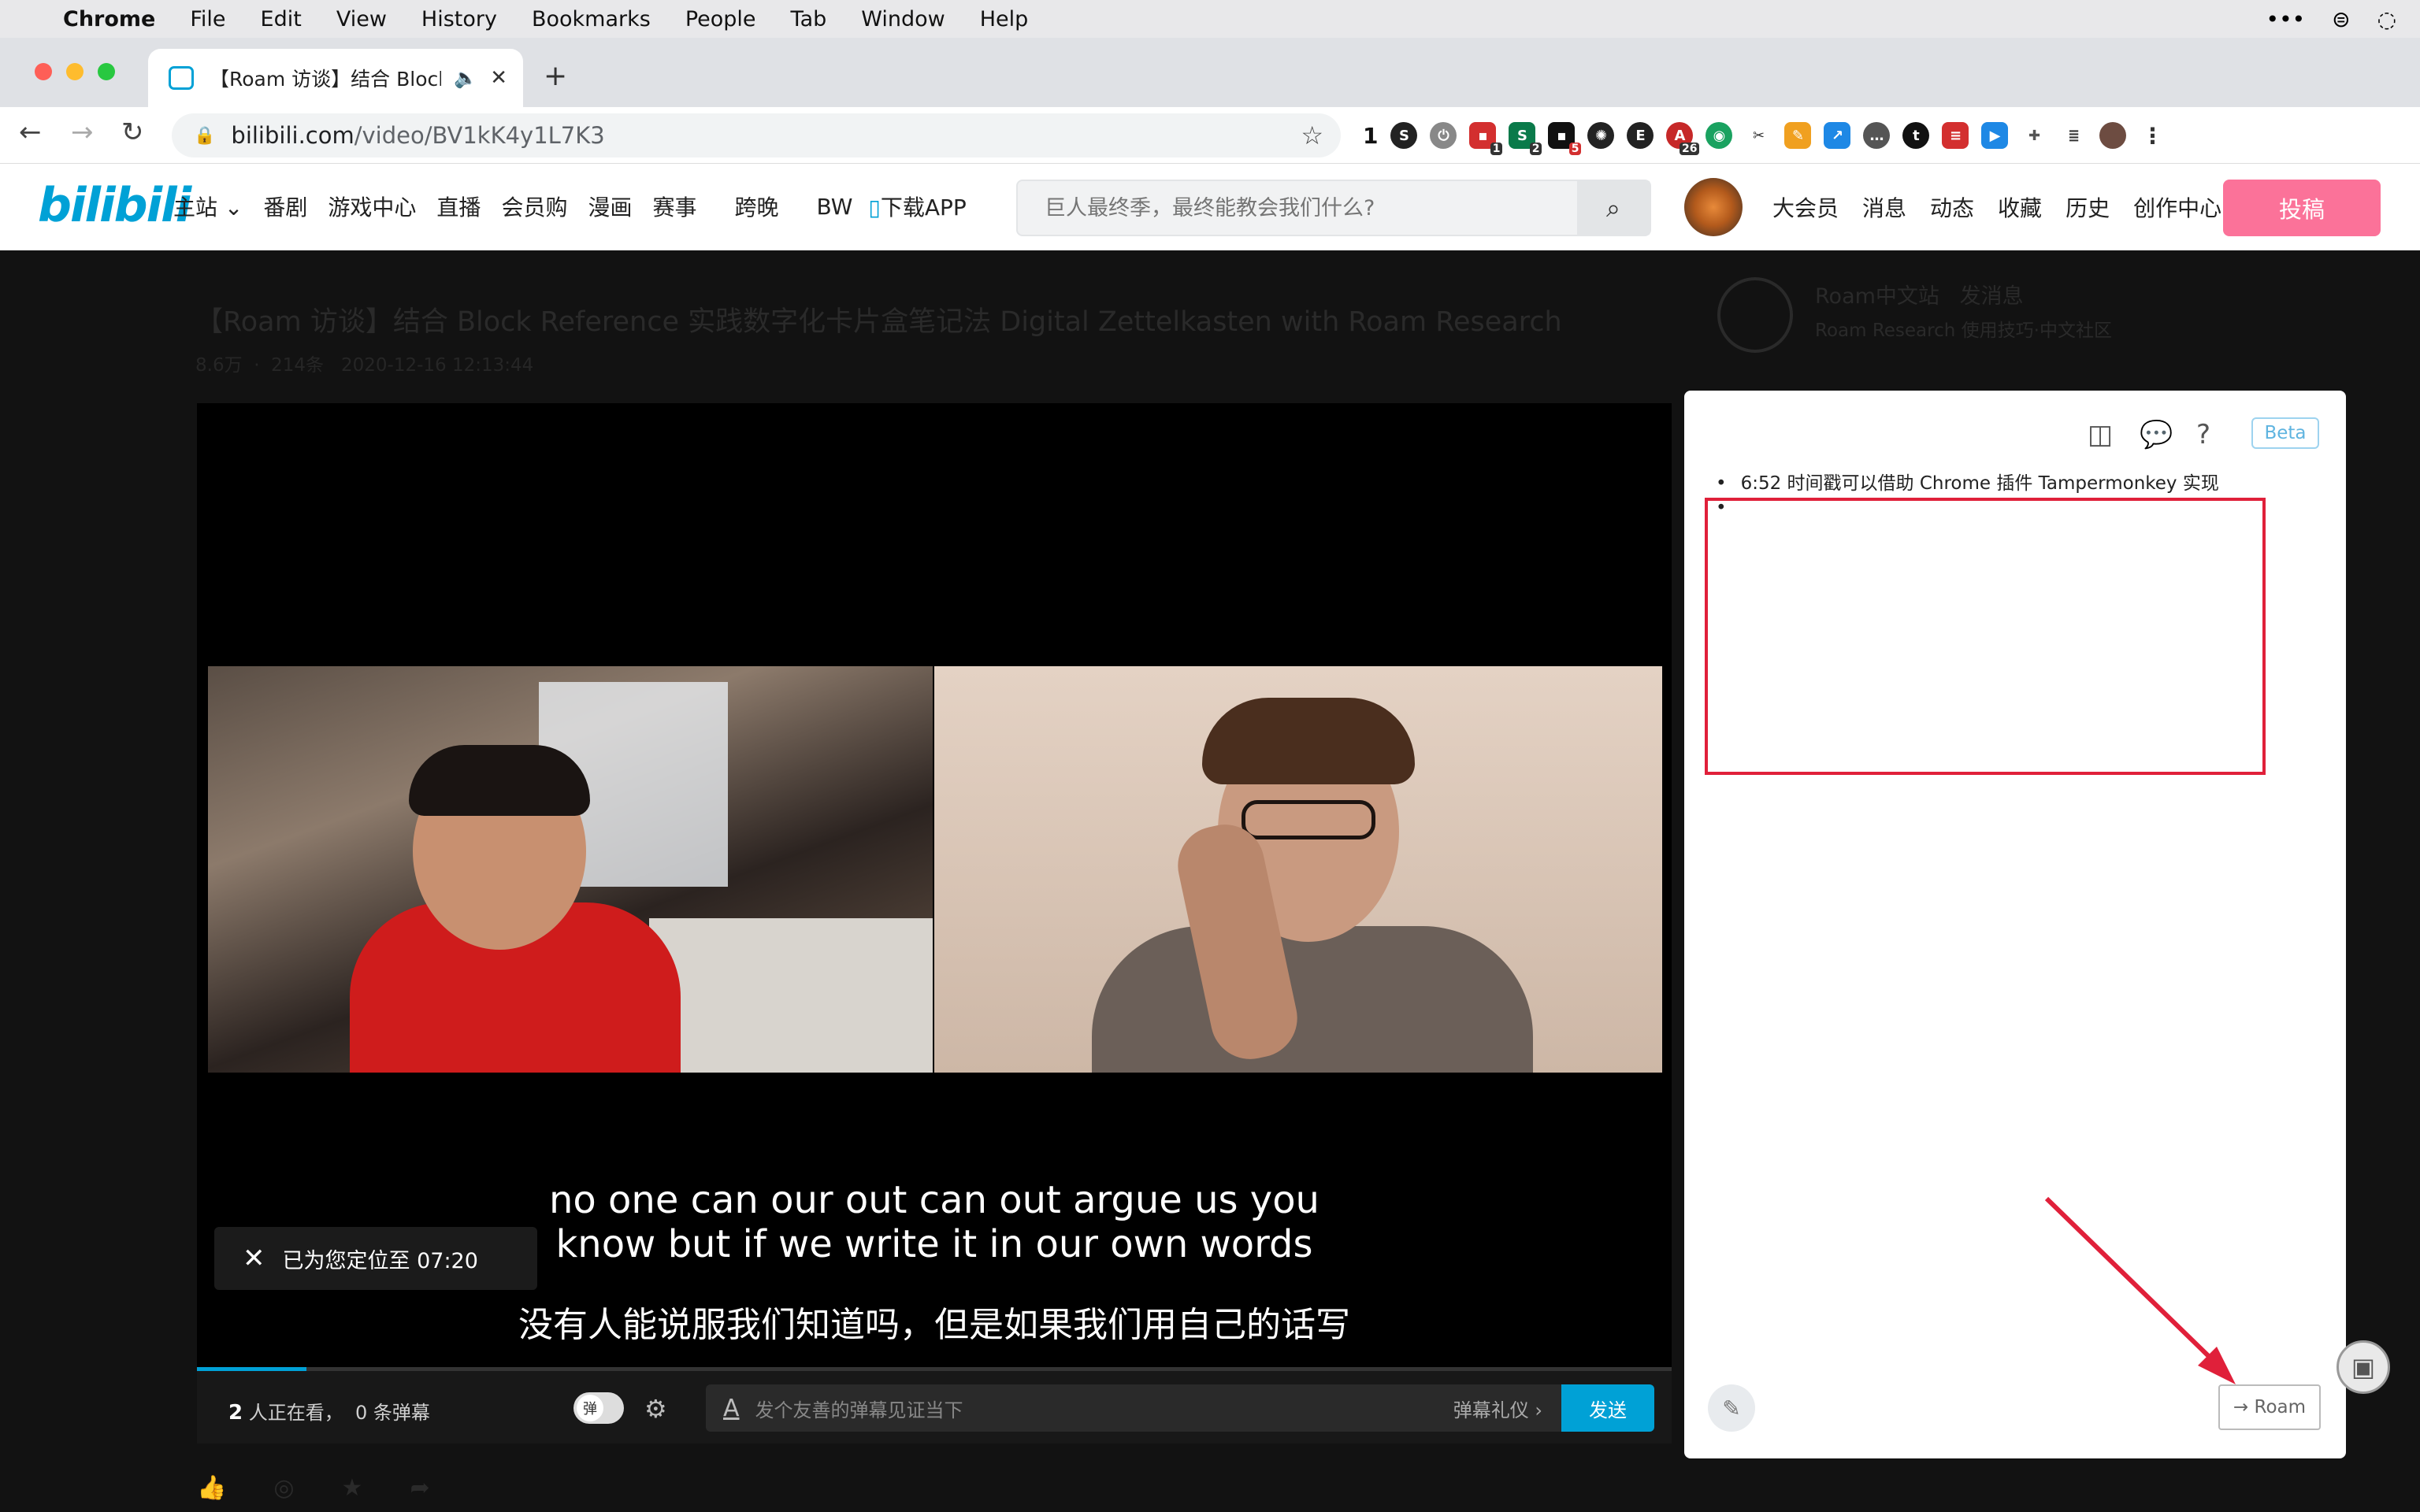 Image resolution: width=2420 pixels, height=1512 pixels. I want to click on like-icon: 👍, so click(211, 1488).